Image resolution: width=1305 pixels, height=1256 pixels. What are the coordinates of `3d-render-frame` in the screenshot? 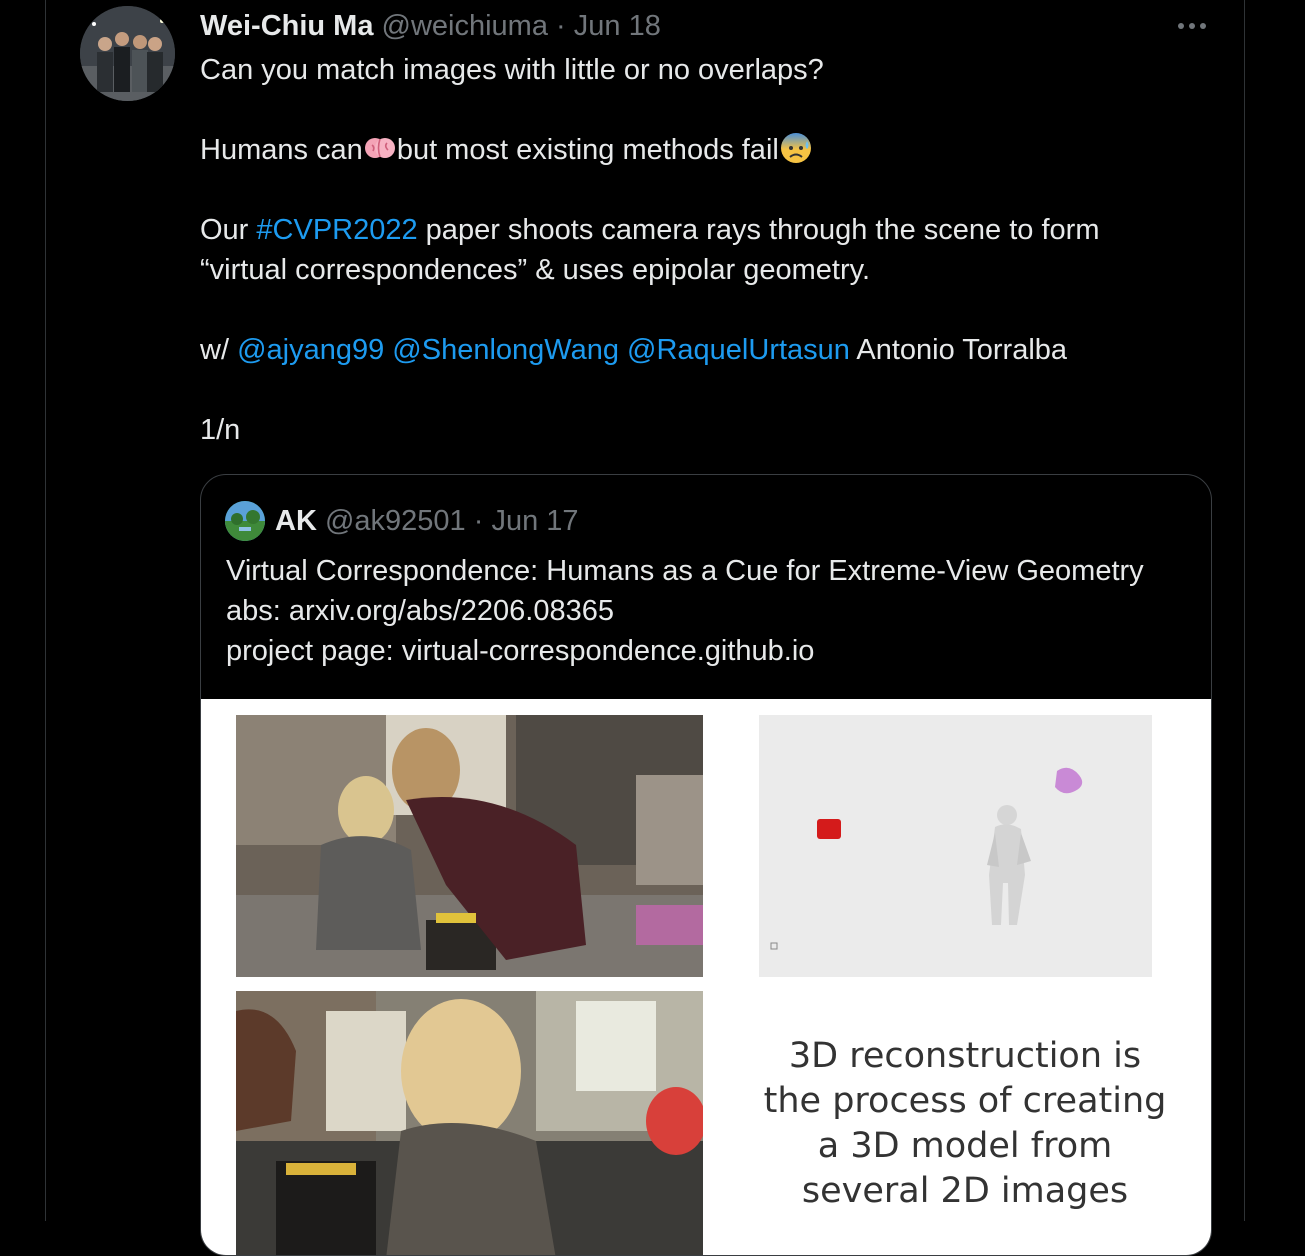 It's located at (955, 846).